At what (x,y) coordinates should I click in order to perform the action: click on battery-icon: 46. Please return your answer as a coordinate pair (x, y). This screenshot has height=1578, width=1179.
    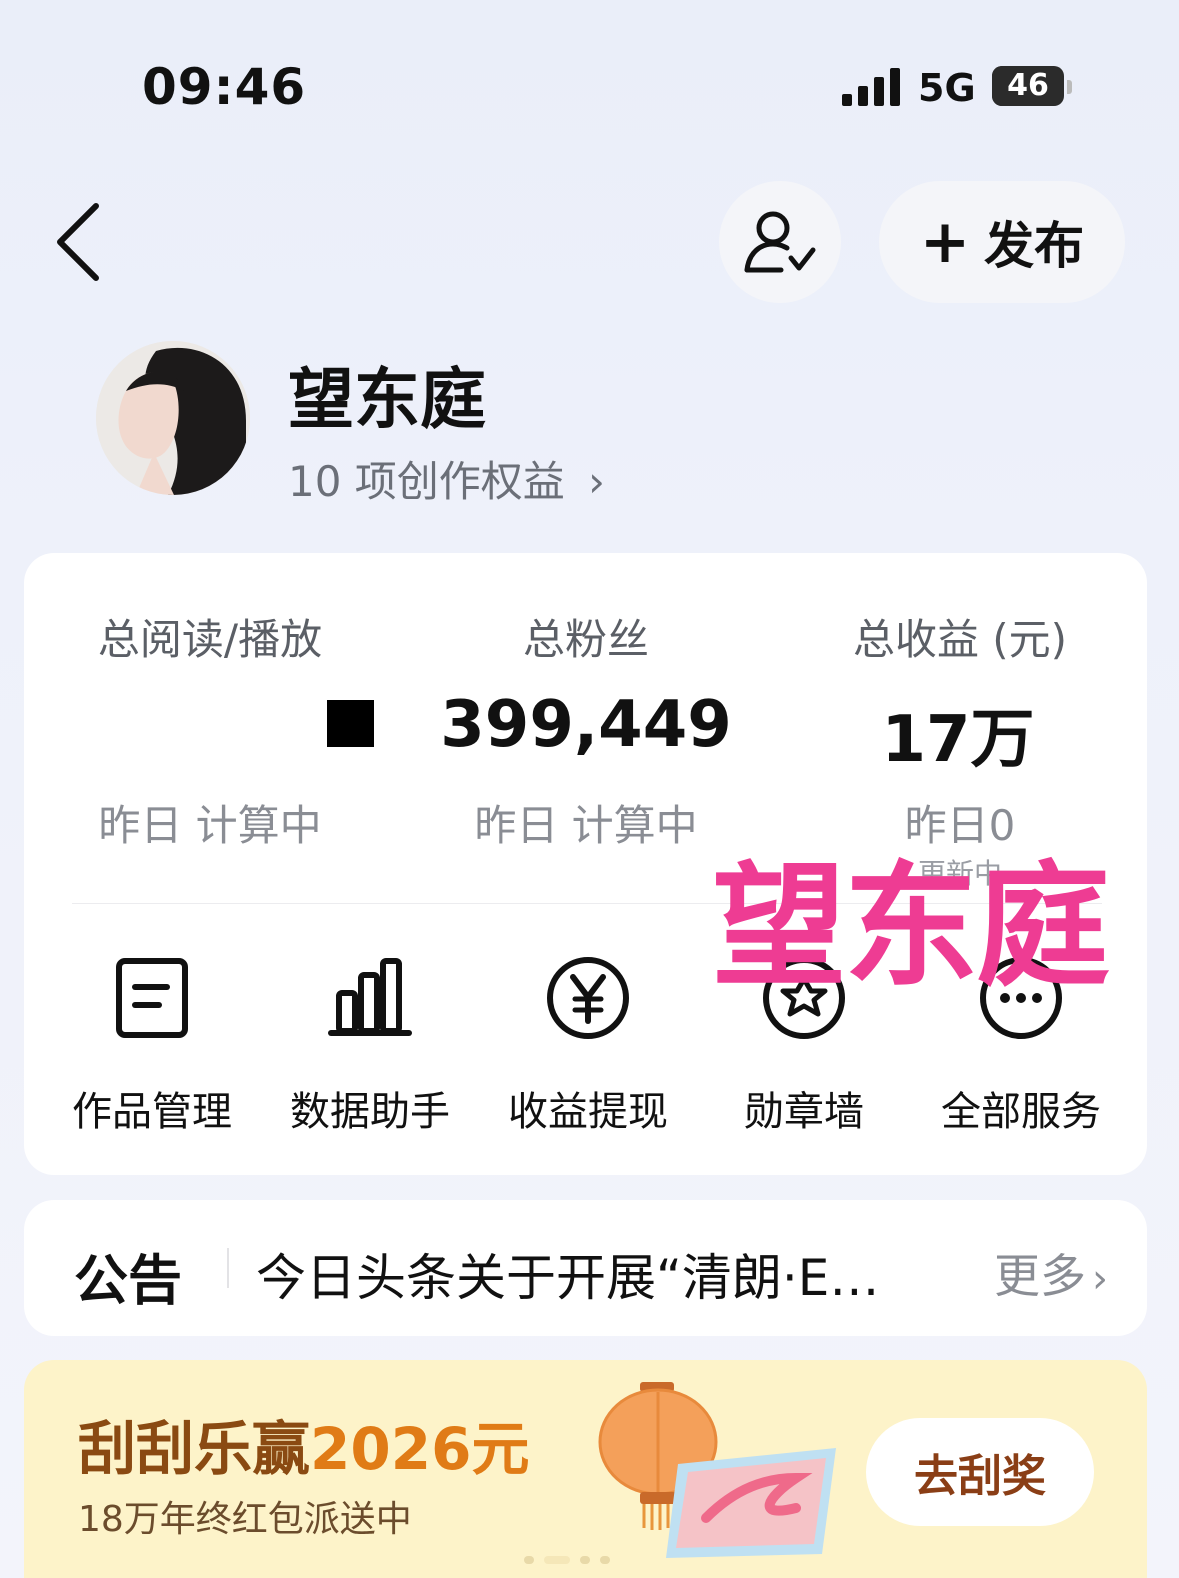
    Looking at the image, I should click on (1032, 87).